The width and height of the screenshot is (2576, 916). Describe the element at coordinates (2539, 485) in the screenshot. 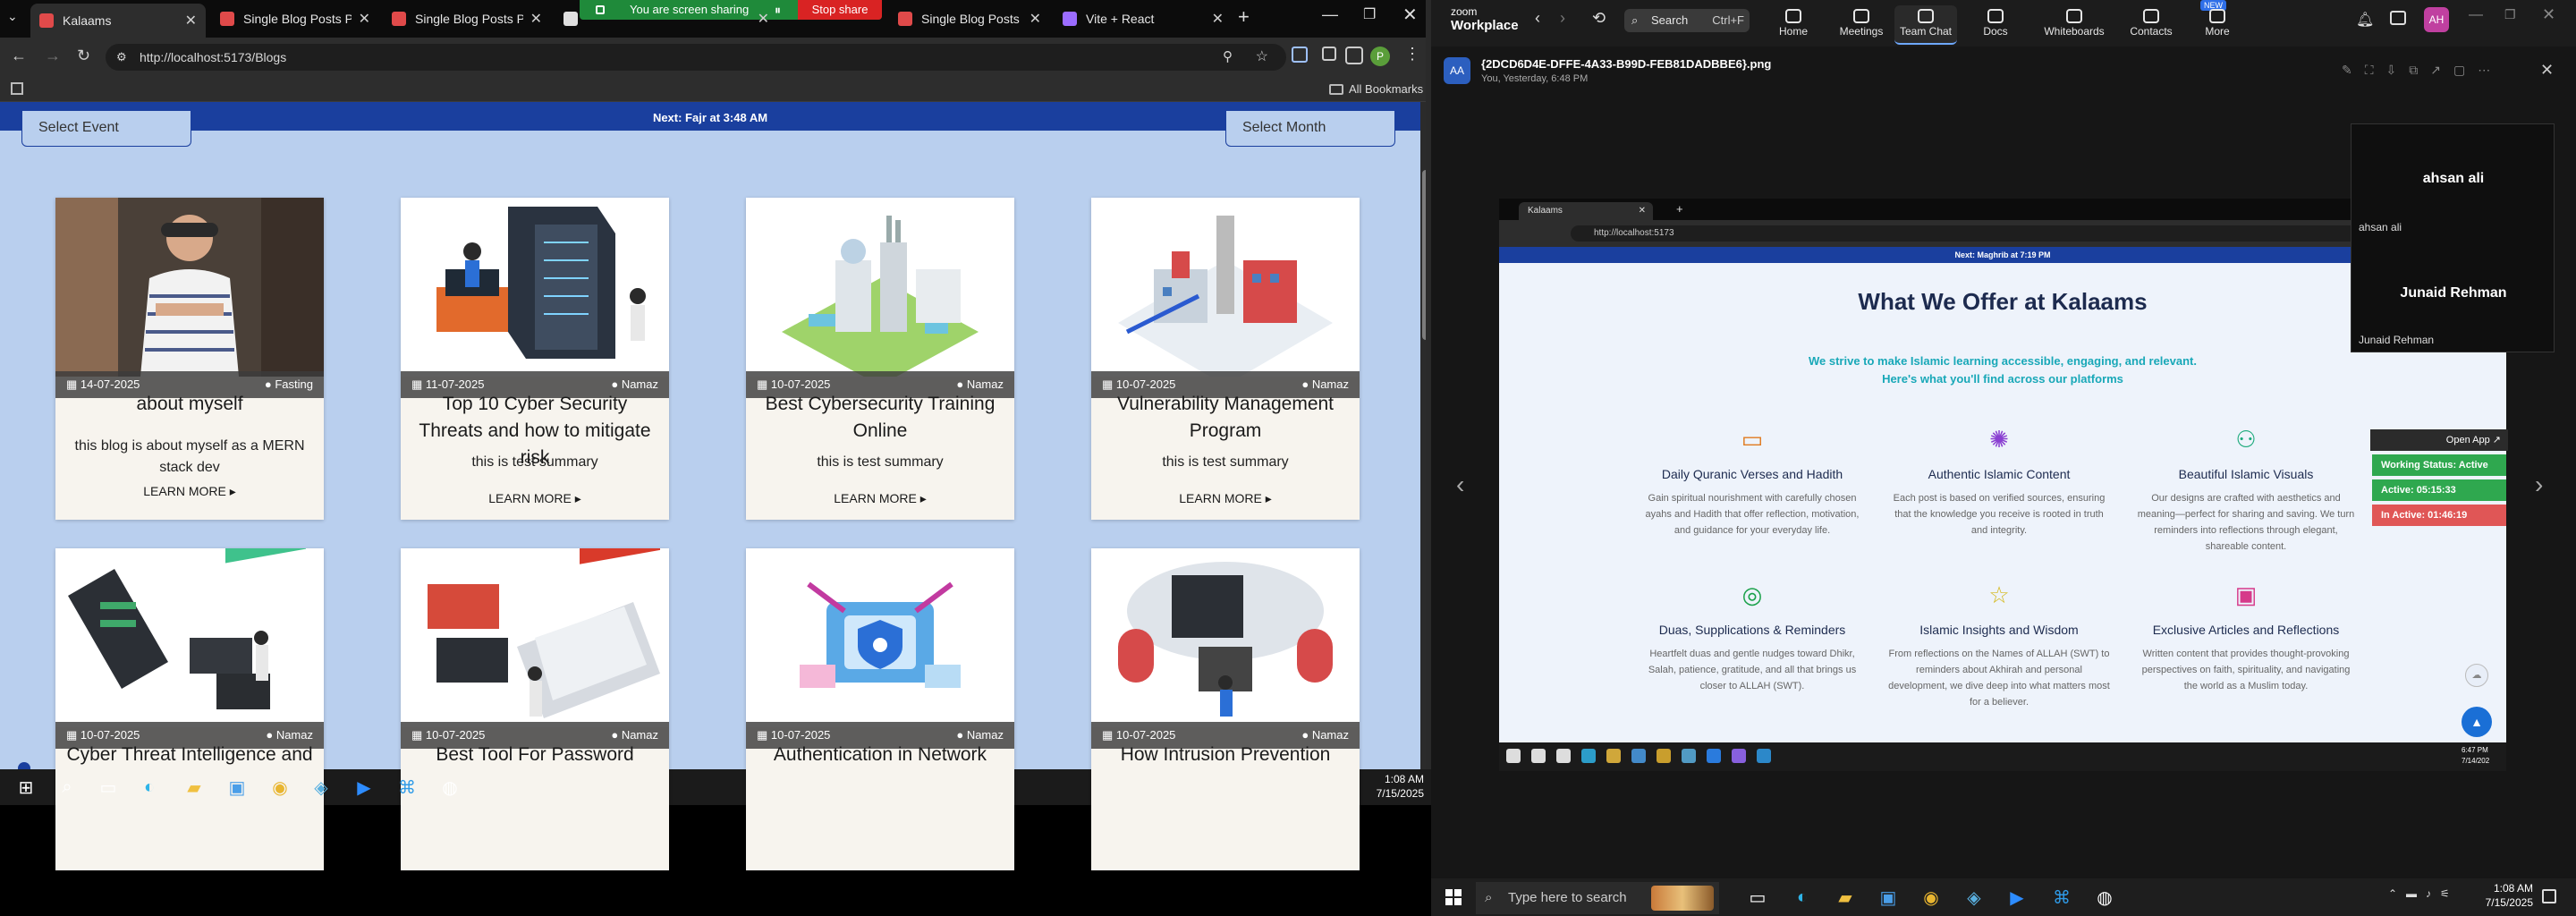

I see `next-image-arrow: ›` at that location.